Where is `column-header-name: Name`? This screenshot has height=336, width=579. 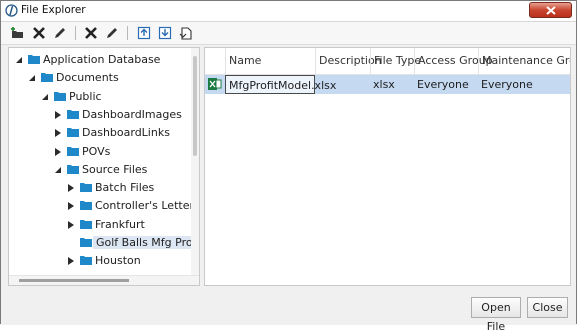 column-header-name: Name is located at coordinates (270, 61).